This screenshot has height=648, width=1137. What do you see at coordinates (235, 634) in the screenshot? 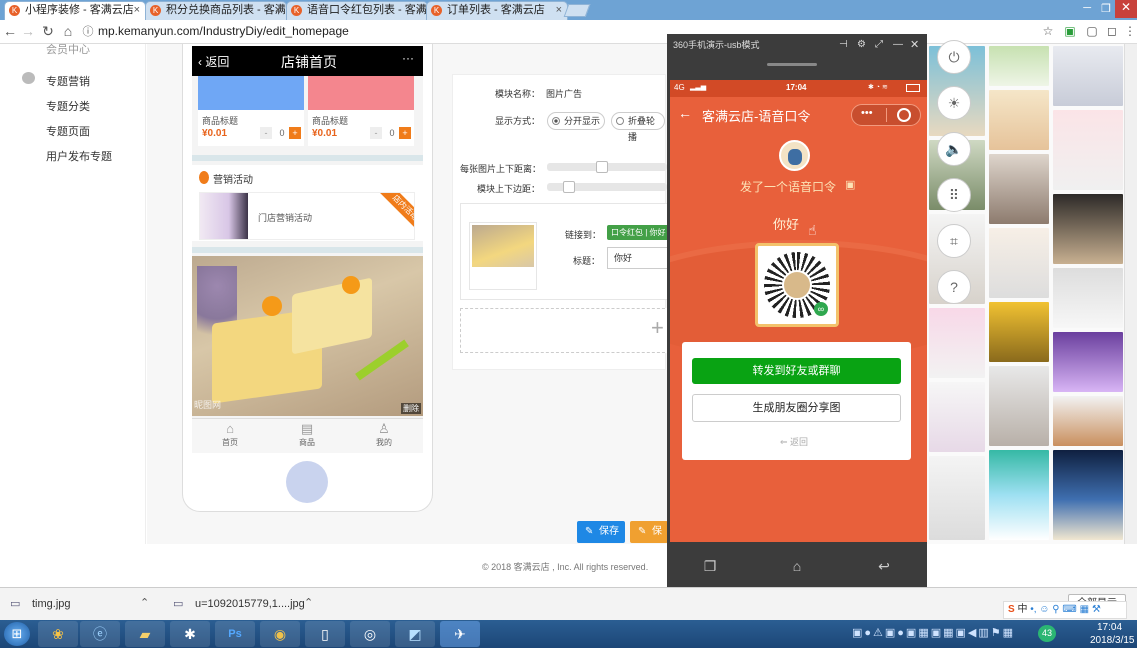
I see `taskbar-photoshop-icon: Ps` at bounding box center [235, 634].